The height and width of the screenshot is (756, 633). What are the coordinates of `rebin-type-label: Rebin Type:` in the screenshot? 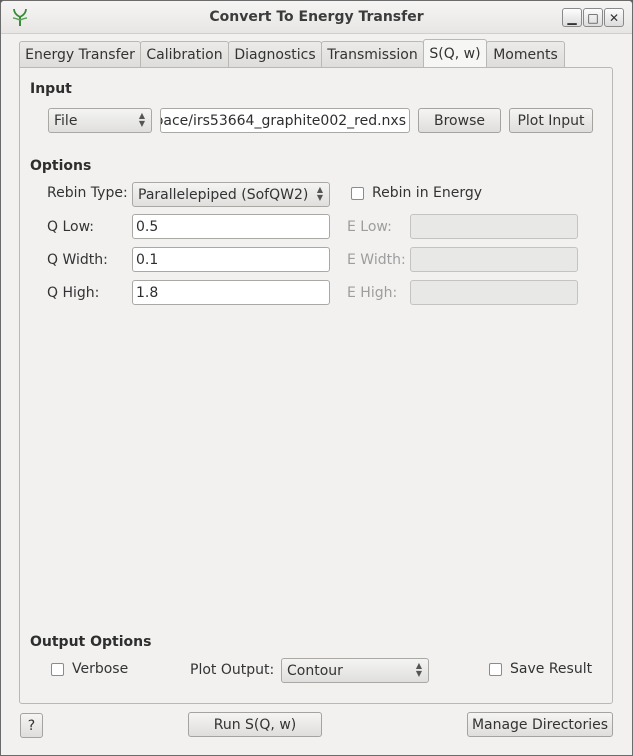 It's located at (87, 193).